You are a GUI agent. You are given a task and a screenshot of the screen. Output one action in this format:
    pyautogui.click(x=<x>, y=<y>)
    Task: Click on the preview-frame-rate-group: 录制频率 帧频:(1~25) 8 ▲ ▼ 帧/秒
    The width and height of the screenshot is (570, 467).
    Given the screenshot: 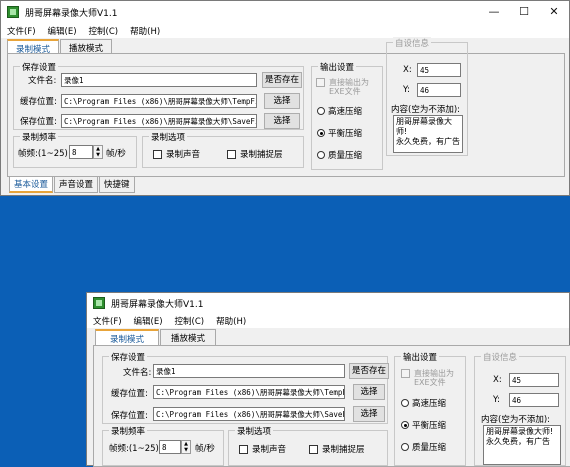 What is the action you would take?
    pyautogui.click(x=163, y=445)
    